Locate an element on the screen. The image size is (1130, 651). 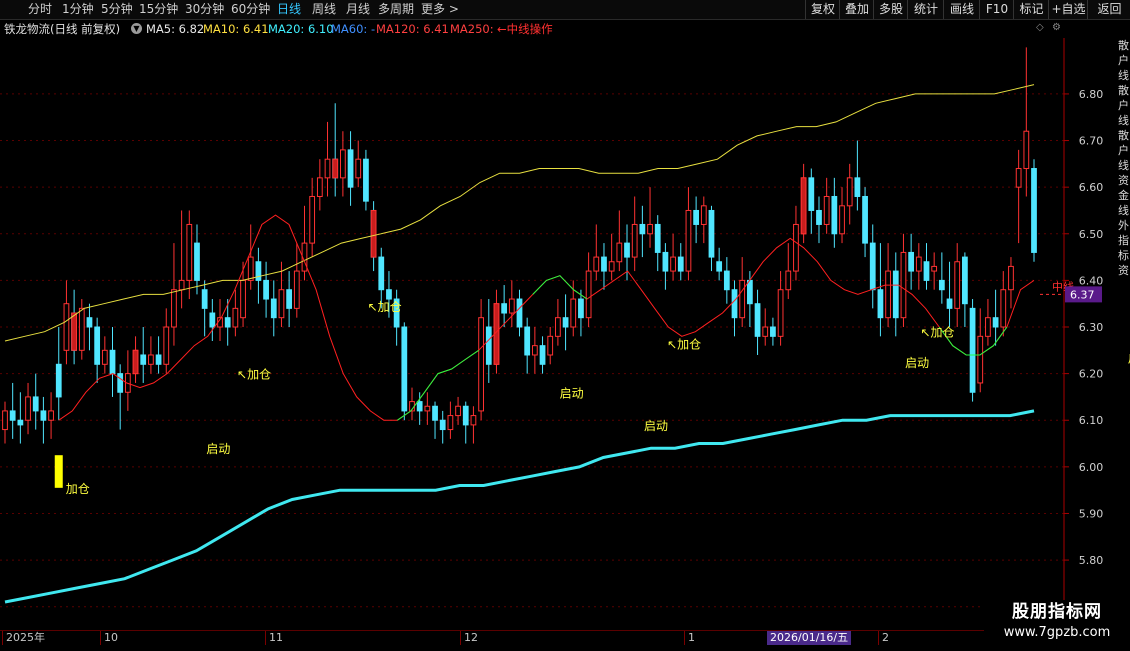
month-label: 2025年 is located at coordinates (23, 638).